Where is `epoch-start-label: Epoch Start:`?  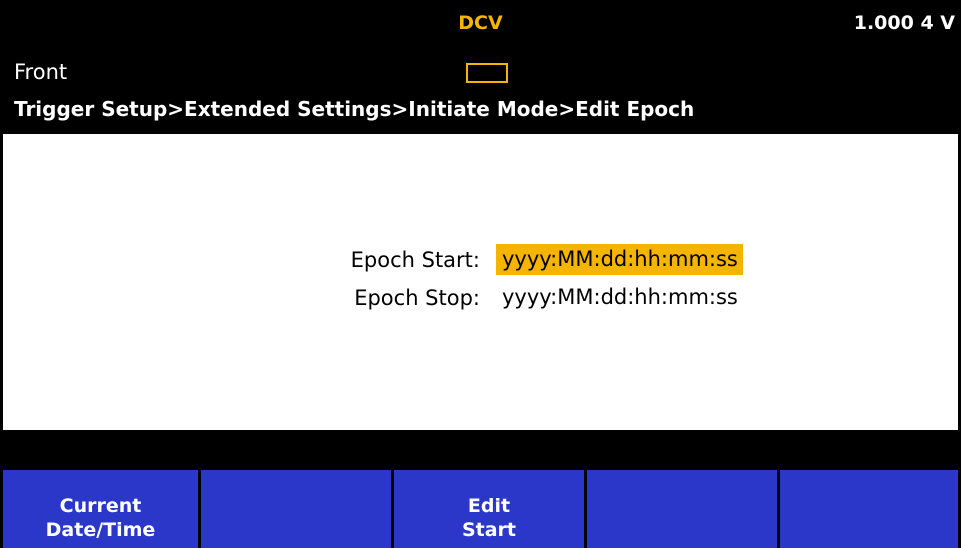
epoch-start-label: Epoch Start: is located at coordinates (415, 260).